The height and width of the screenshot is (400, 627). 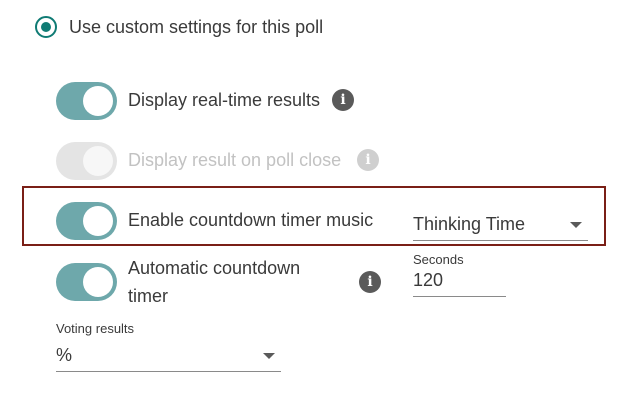 I want to click on custom-settings-radio, so click(x=46, y=27).